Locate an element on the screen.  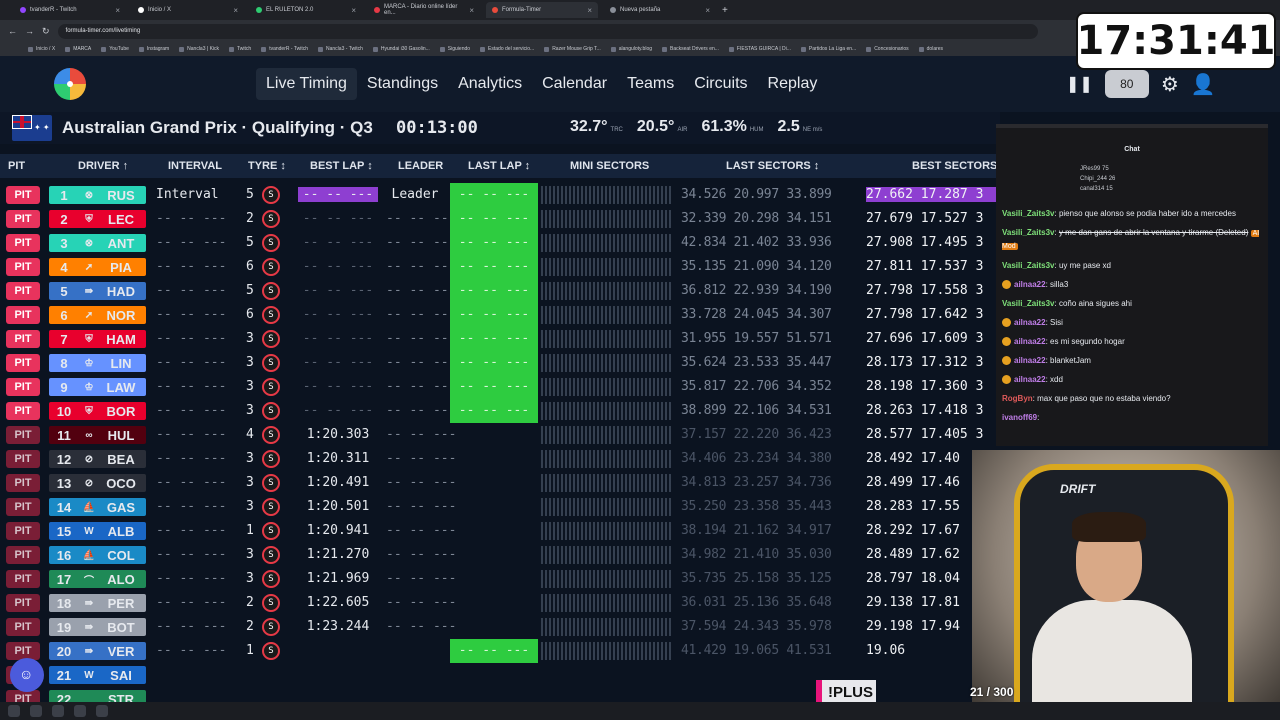
driver-cell: 6 ➚ NOR is located at coordinates (97, 315).